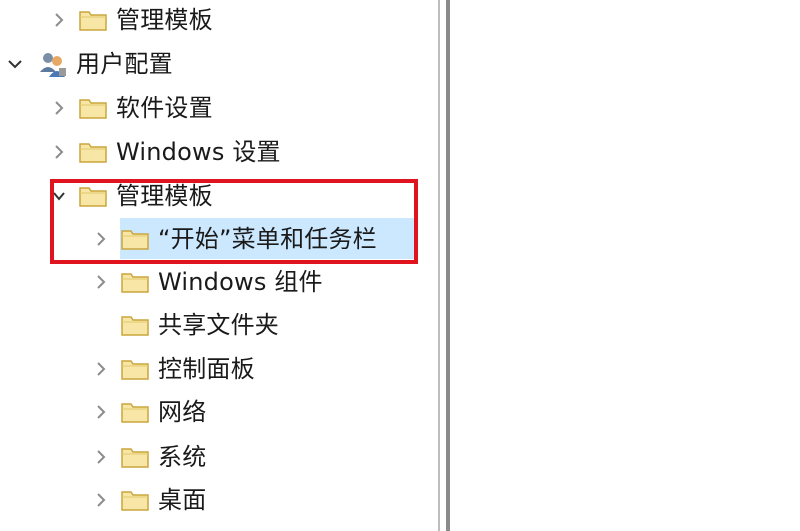 The image size is (800, 531). I want to click on users-icon, so click(53, 64).